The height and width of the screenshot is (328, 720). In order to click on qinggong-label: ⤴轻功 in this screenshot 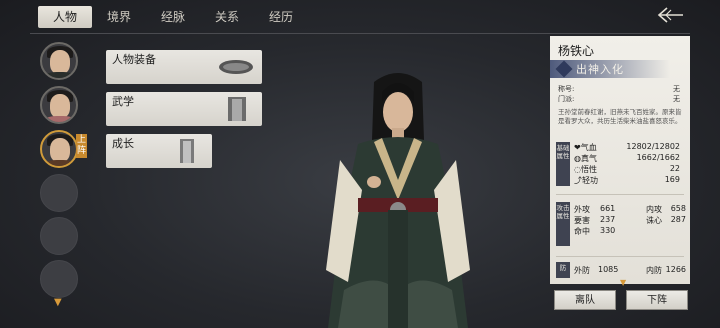, I will do `click(586, 180)`.